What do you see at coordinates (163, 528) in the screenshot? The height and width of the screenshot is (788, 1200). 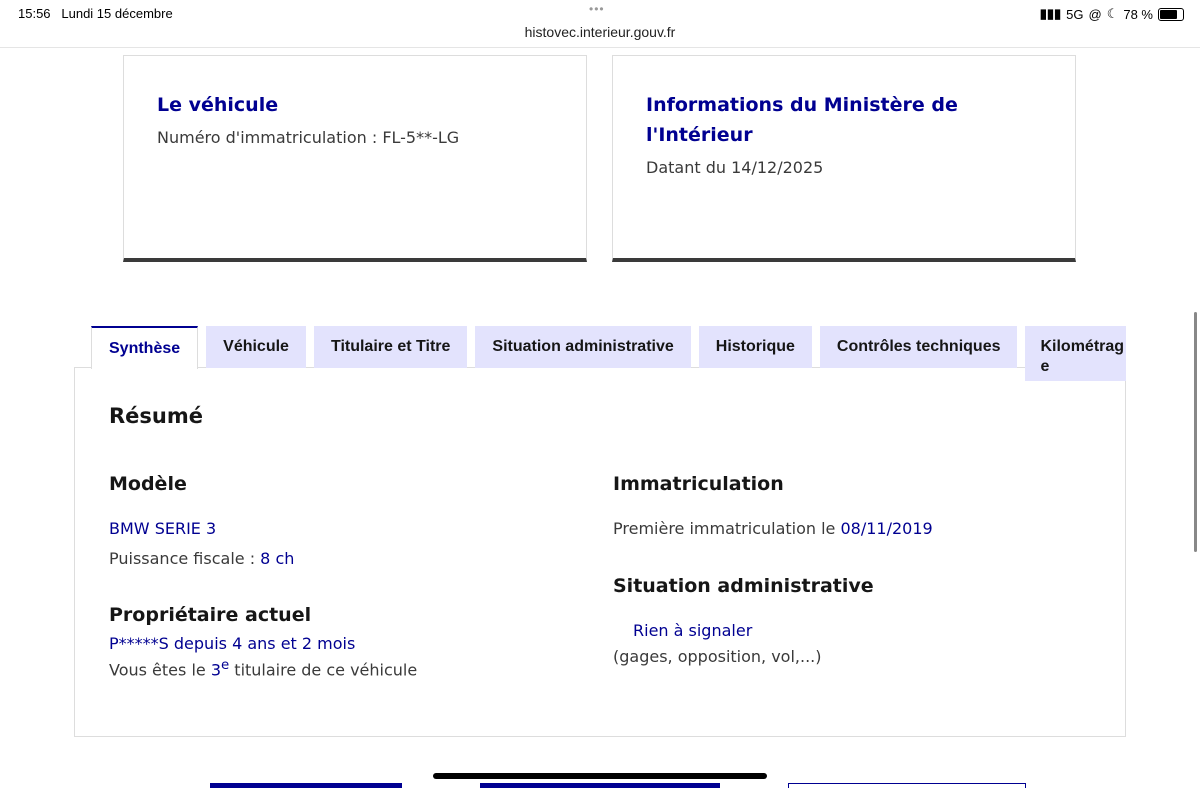 I see `model-name: BMW SERIE 3` at bounding box center [163, 528].